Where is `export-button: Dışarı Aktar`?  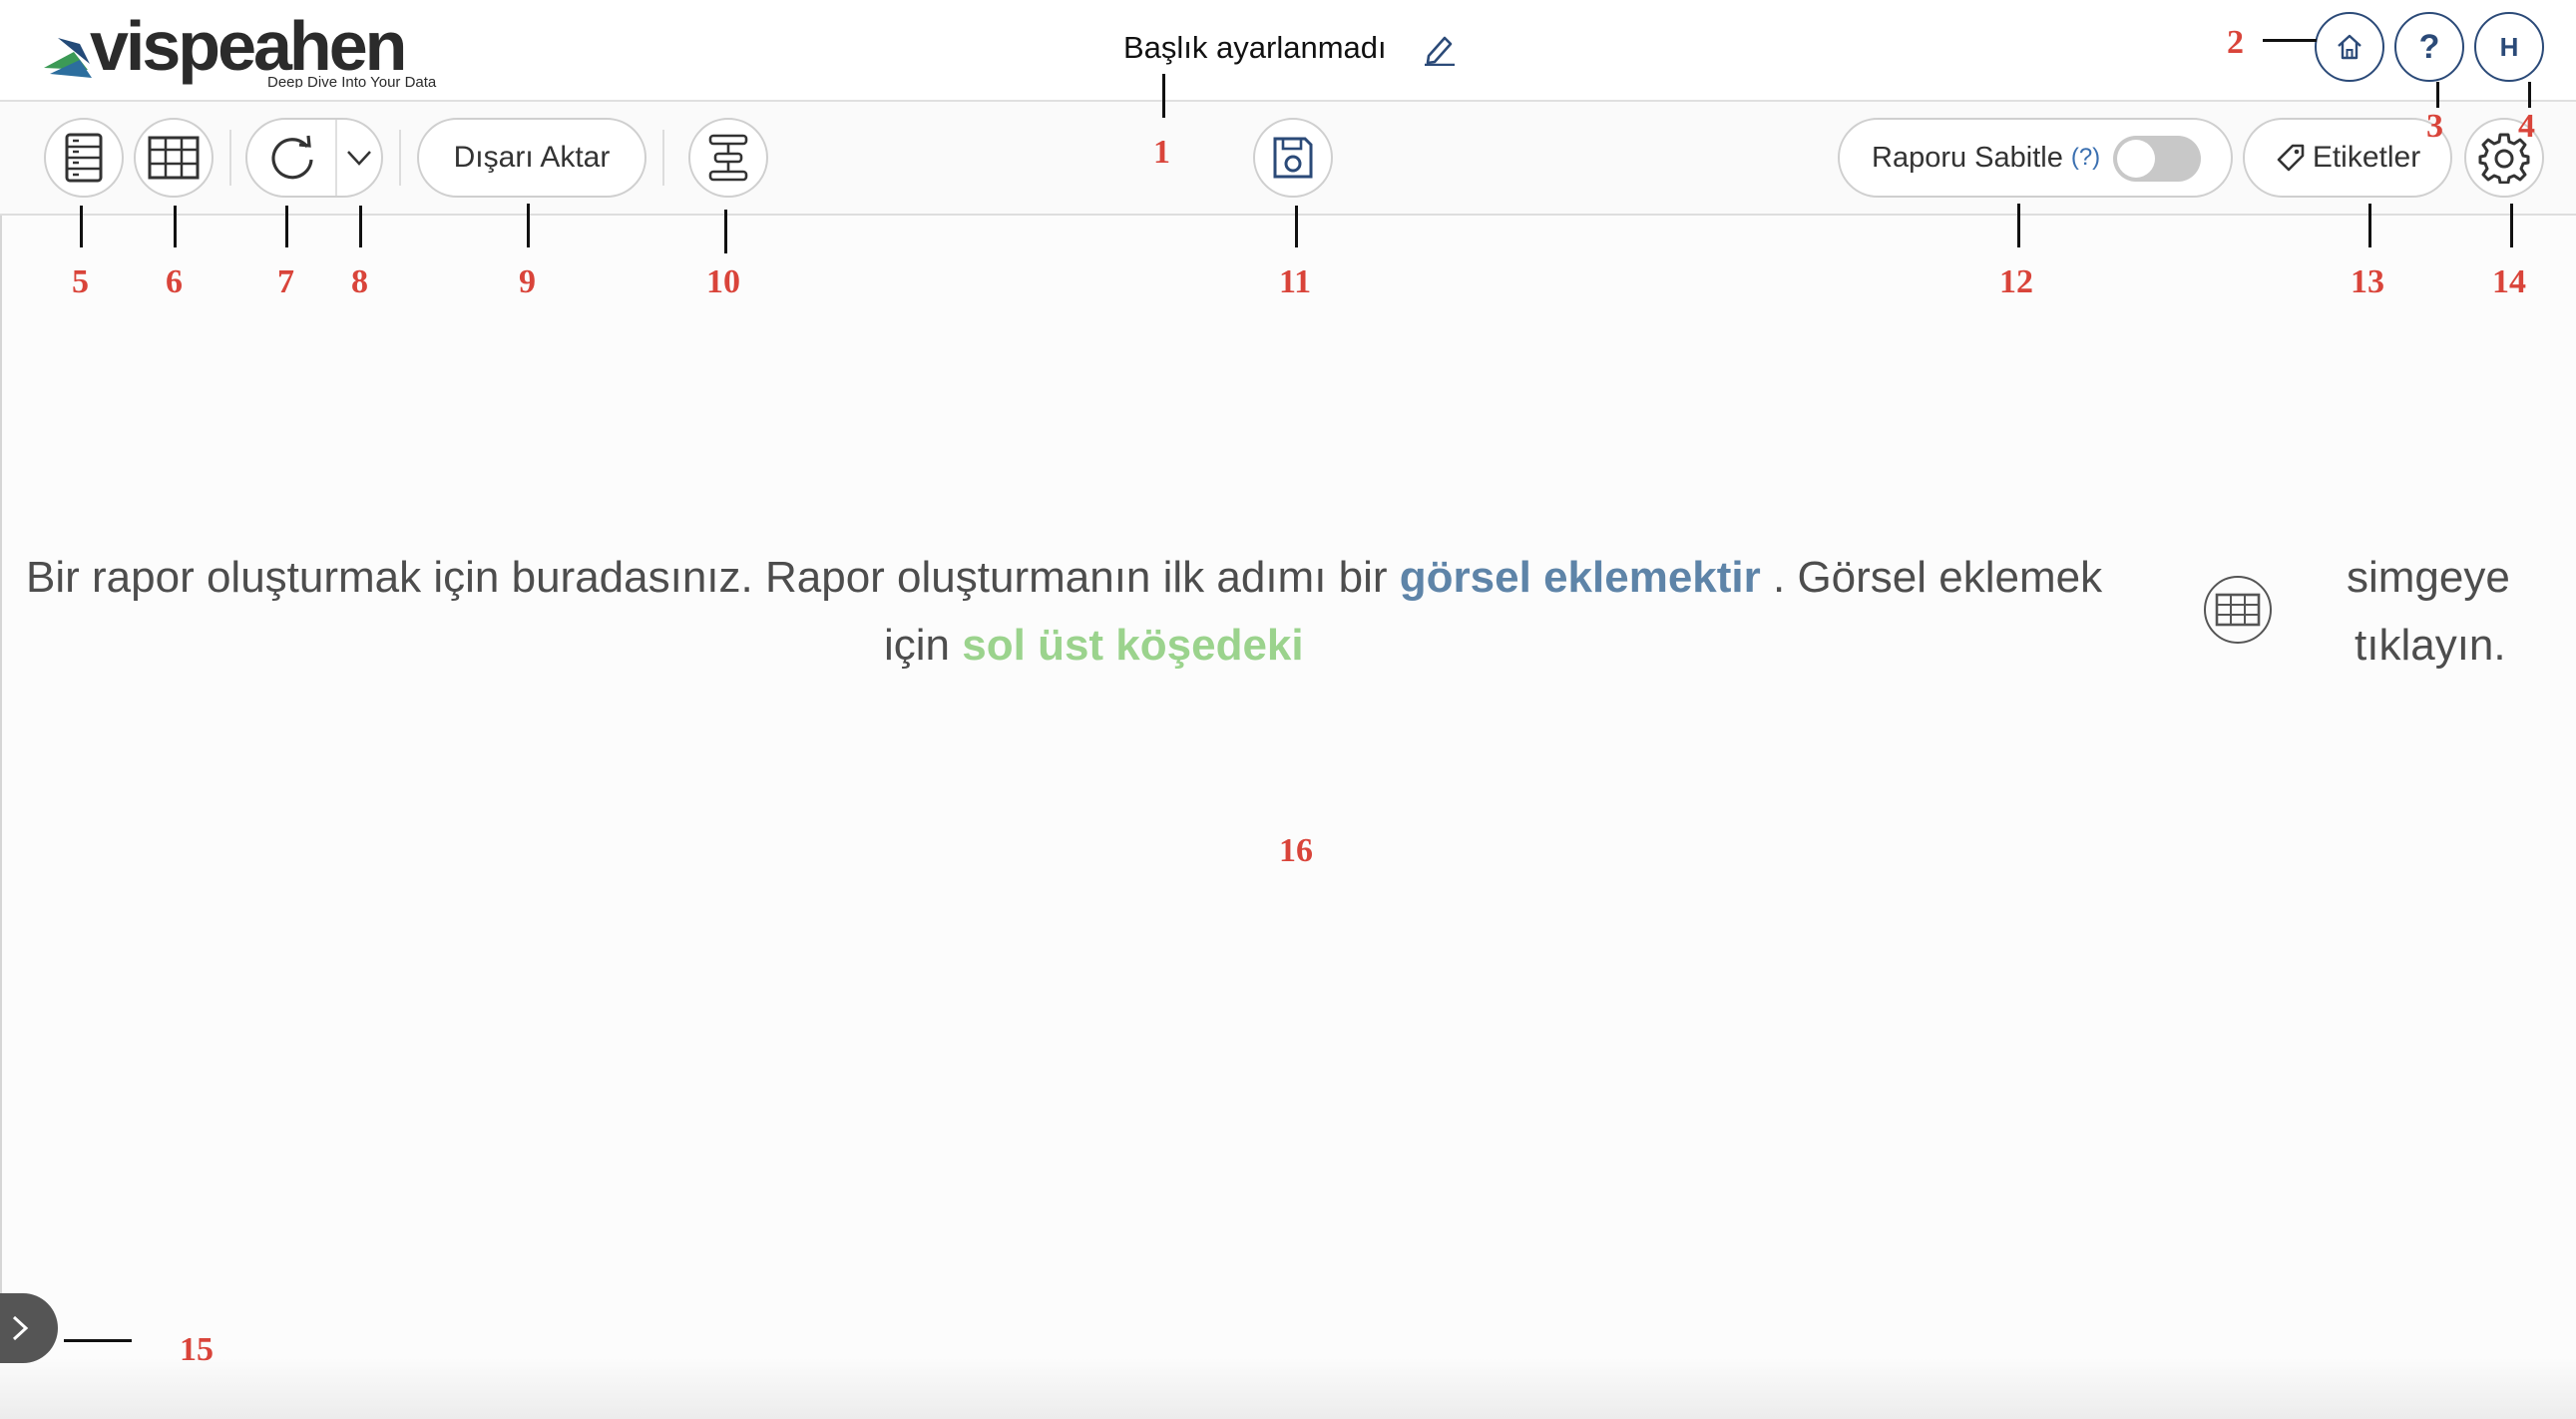
export-button: Dışarı Aktar is located at coordinates (532, 158).